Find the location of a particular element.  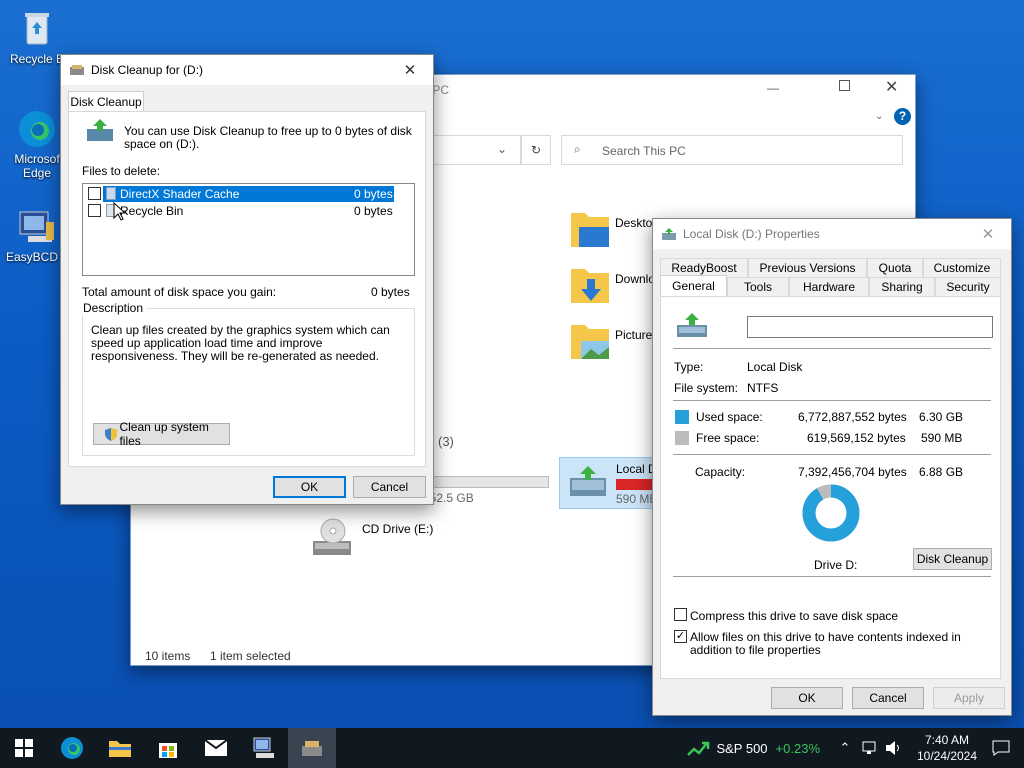

used-space-bytes: 6,772,887,552 bytes is located at coordinates (852, 417).